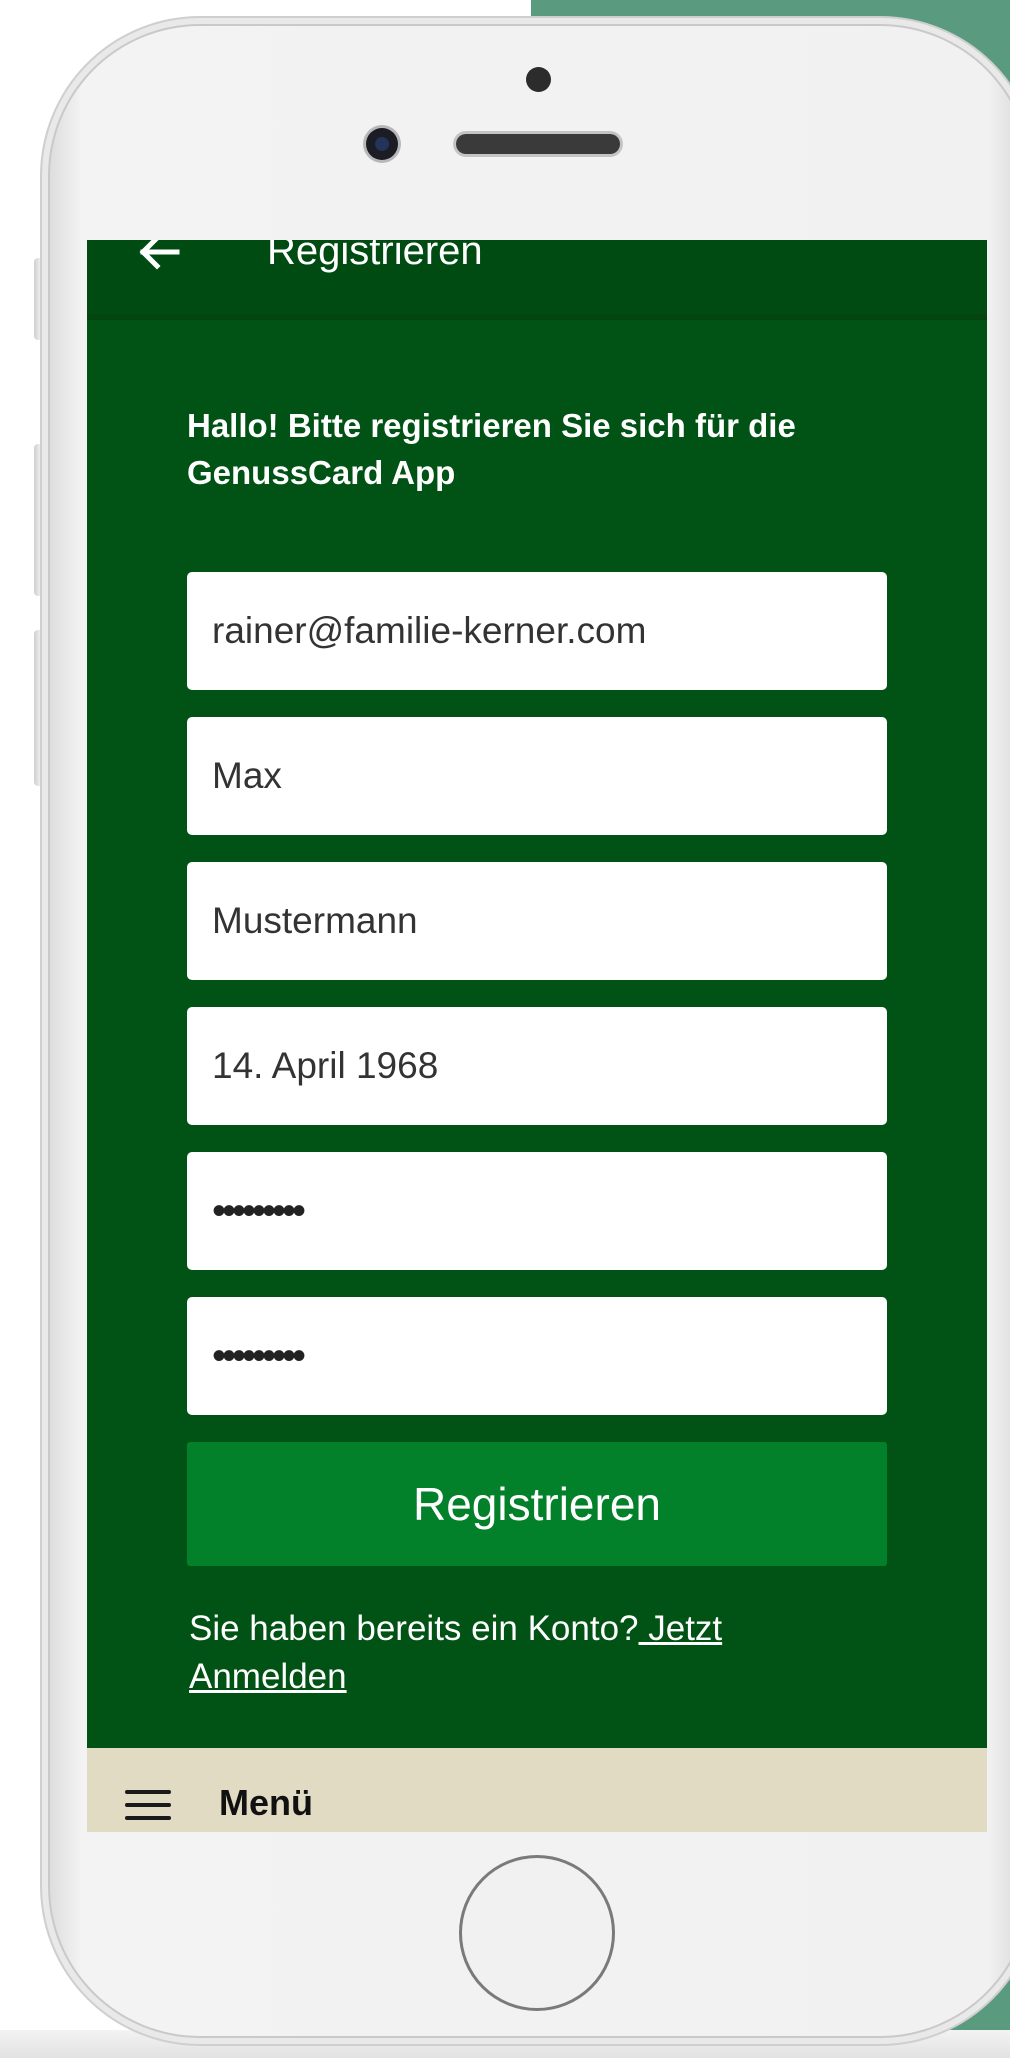  What do you see at coordinates (537, 1933) in the screenshot?
I see `home-button` at bounding box center [537, 1933].